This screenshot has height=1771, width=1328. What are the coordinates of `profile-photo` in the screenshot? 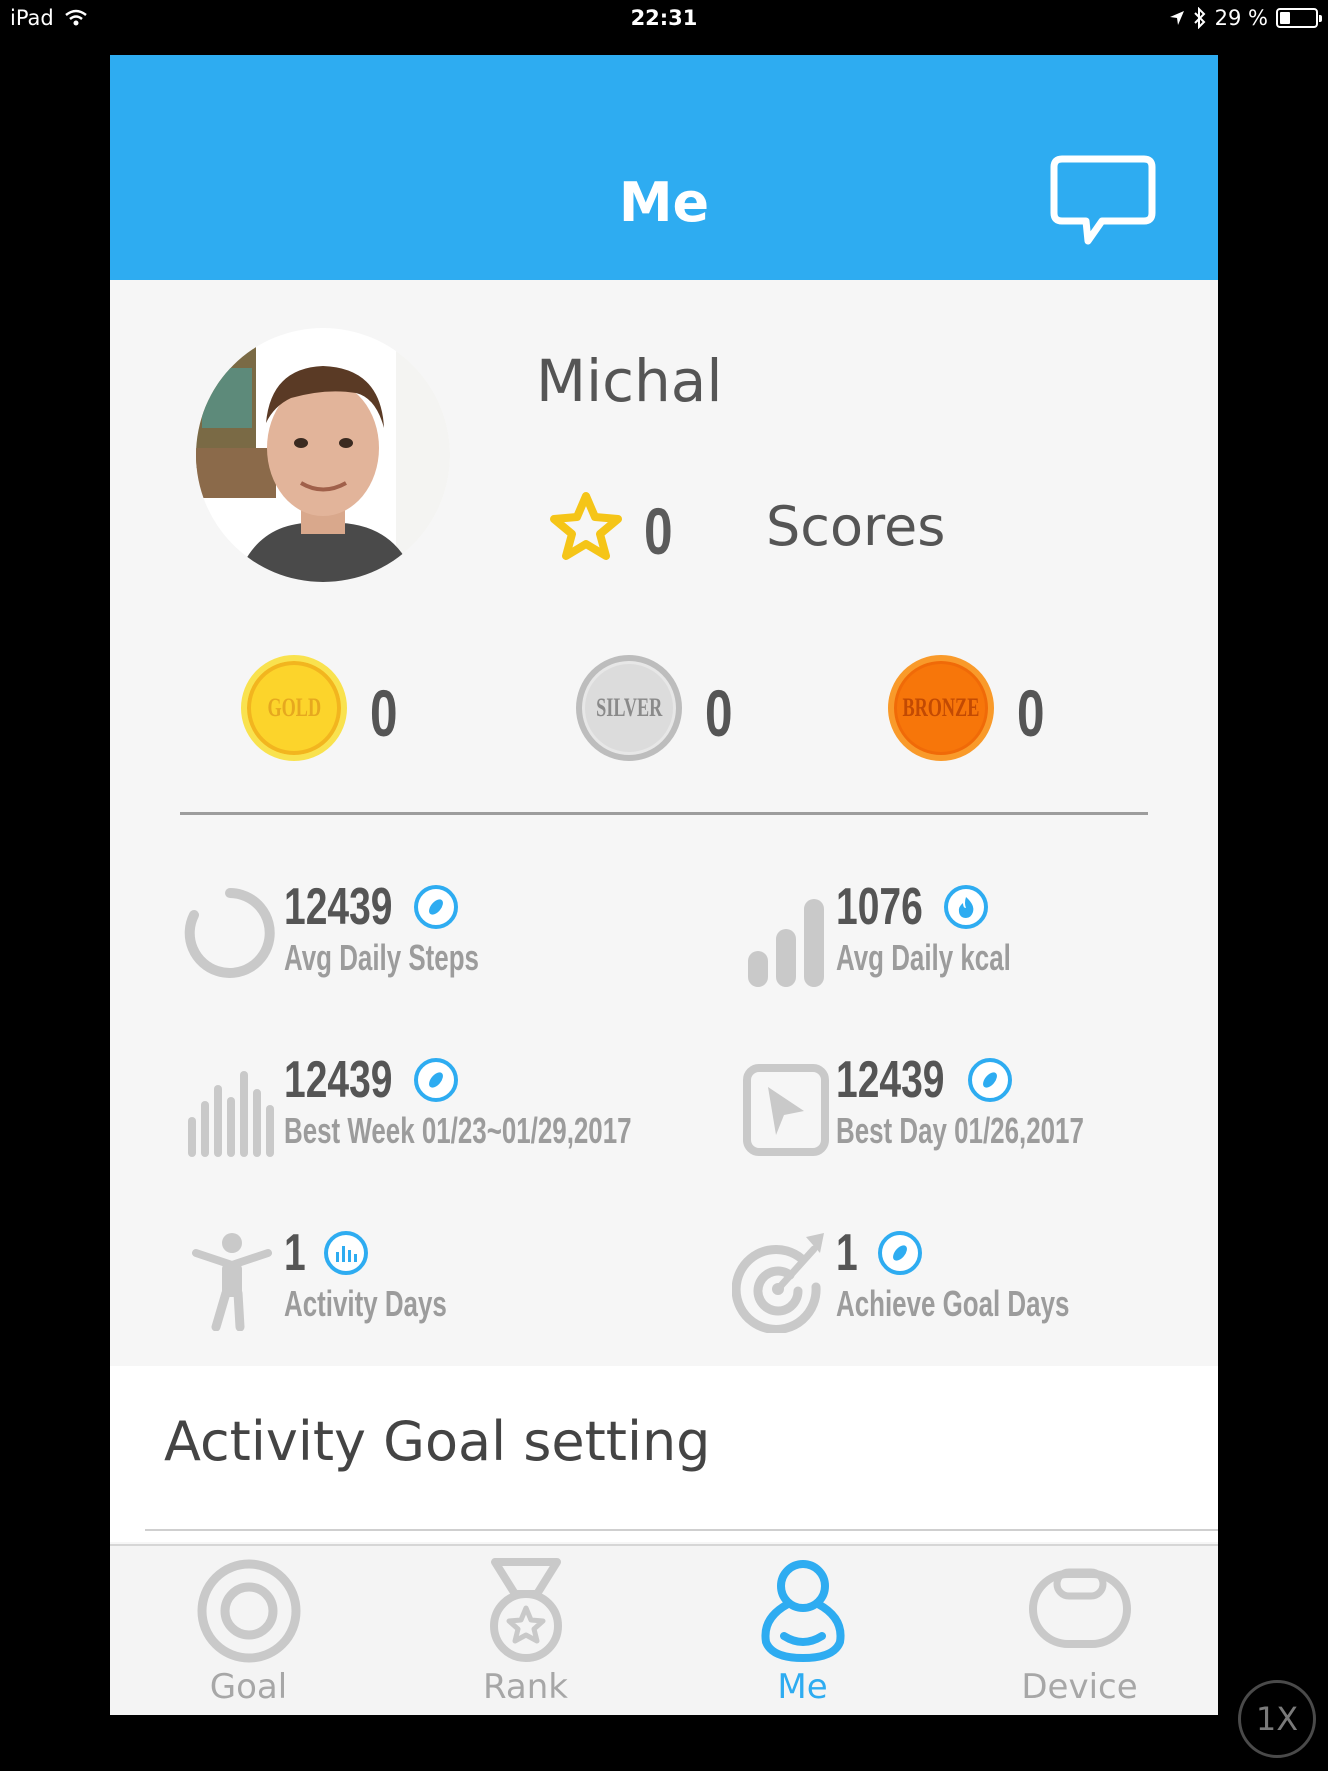 It's located at (323, 455).